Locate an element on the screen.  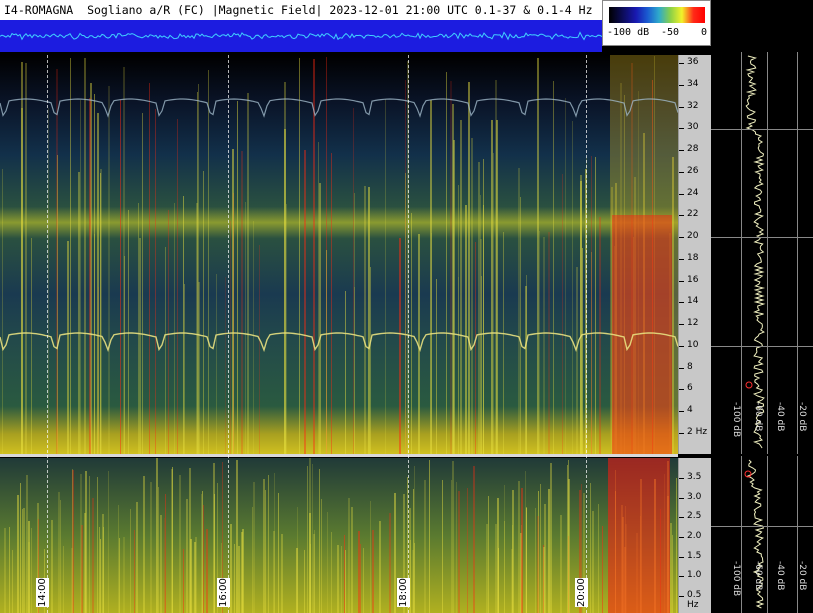
axis-tick-label: 36 is located at coordinates (693, 62).